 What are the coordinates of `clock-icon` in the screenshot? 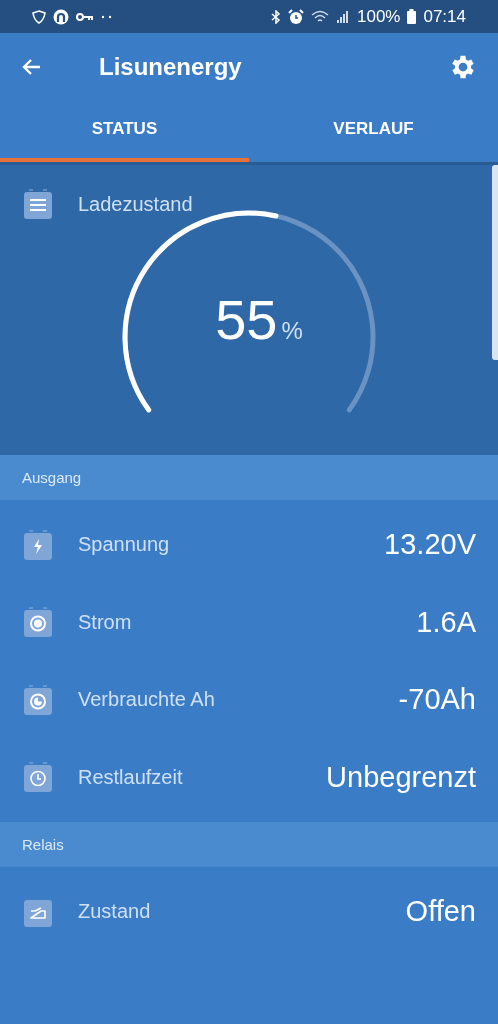 It's located at (38, 777).